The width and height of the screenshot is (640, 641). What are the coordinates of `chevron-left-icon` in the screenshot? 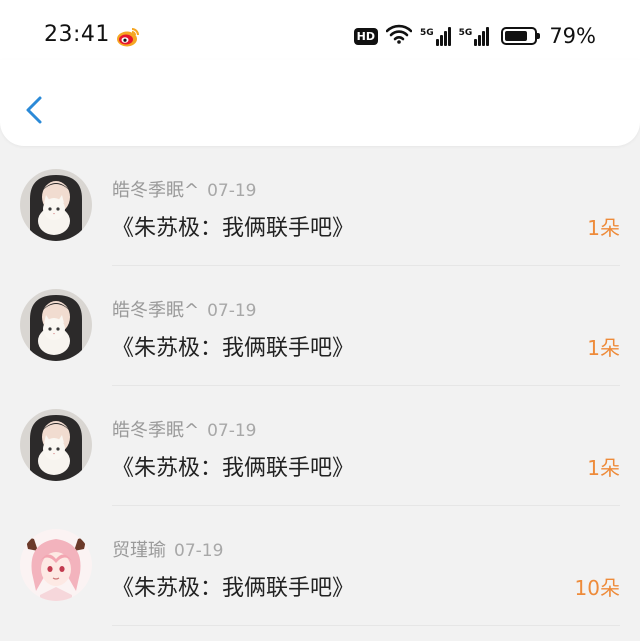 It's located at (34, 110).